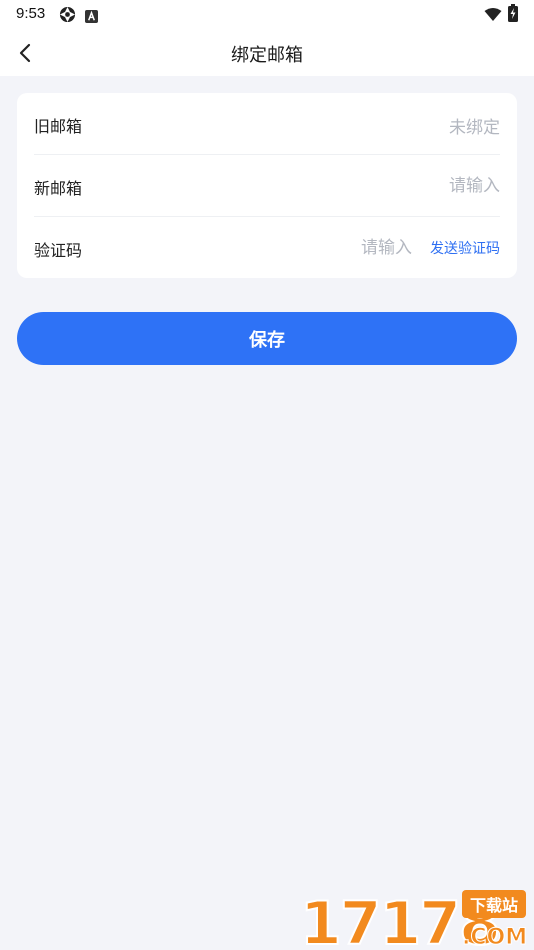 This screenshot has width=534, height=950. What do you see at coordinates (494, 905) in the screenshot?
I see `svg-text: 下载站` at bounding box center [494, 905].